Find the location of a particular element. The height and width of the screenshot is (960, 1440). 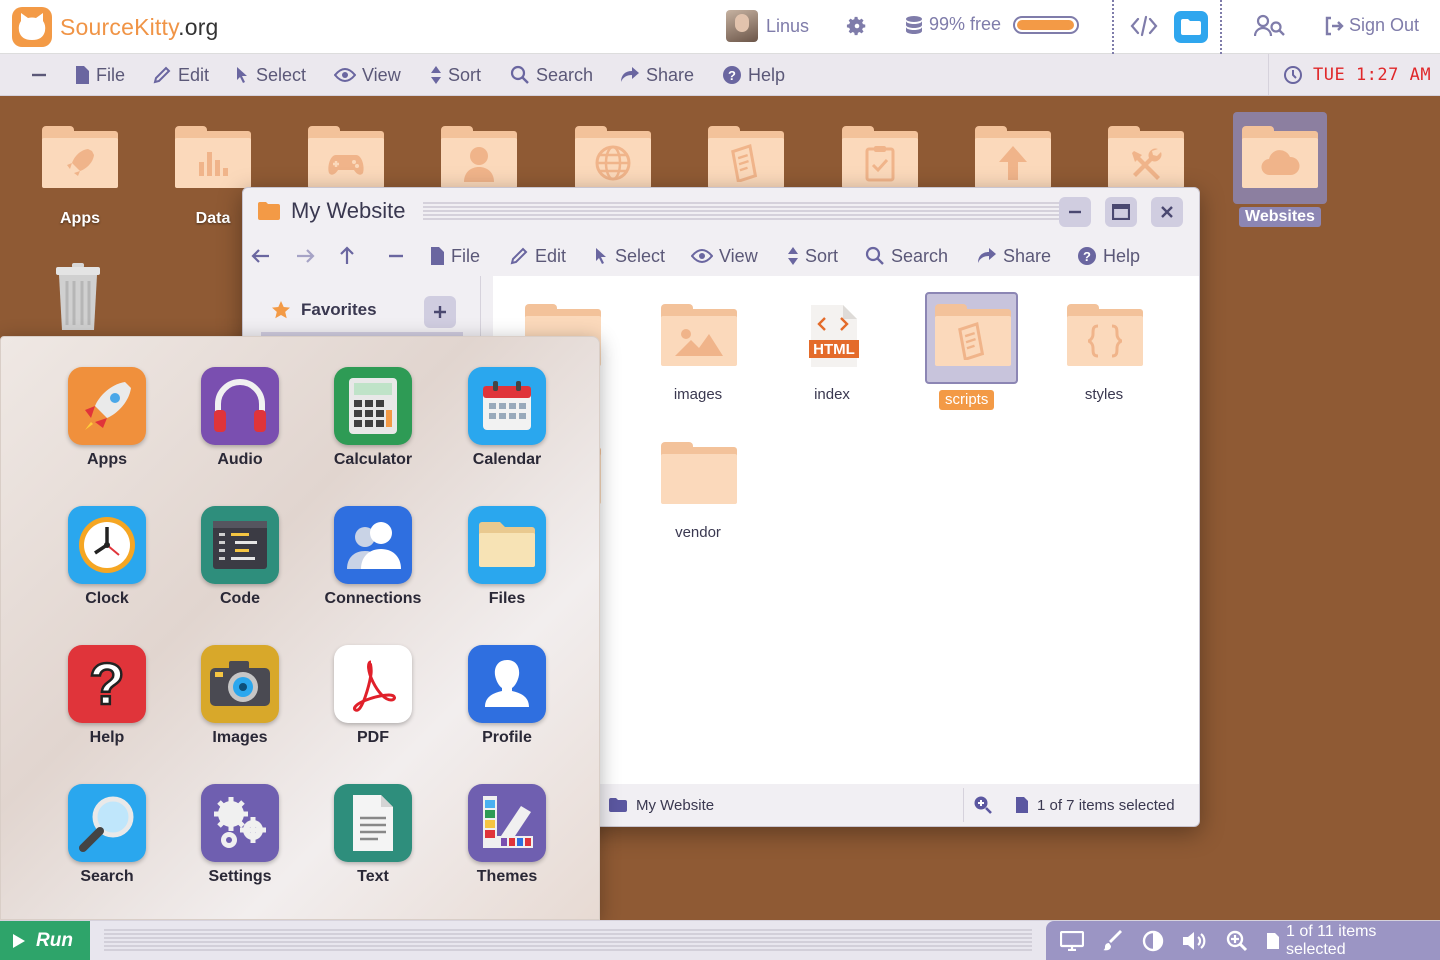

title-bar-grip is located at coordinates (753, 212).